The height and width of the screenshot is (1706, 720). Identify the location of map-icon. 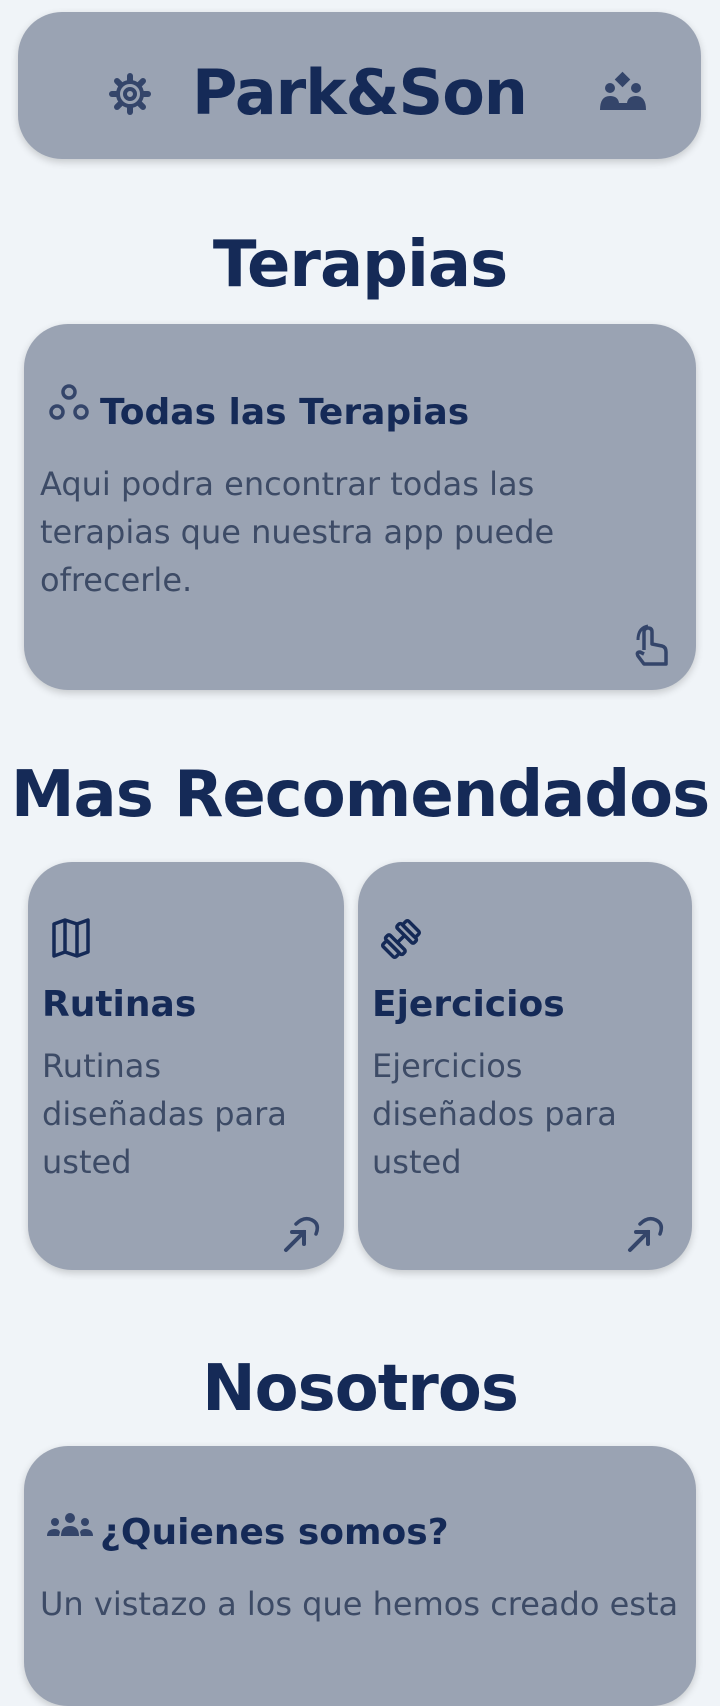
(71, 938).